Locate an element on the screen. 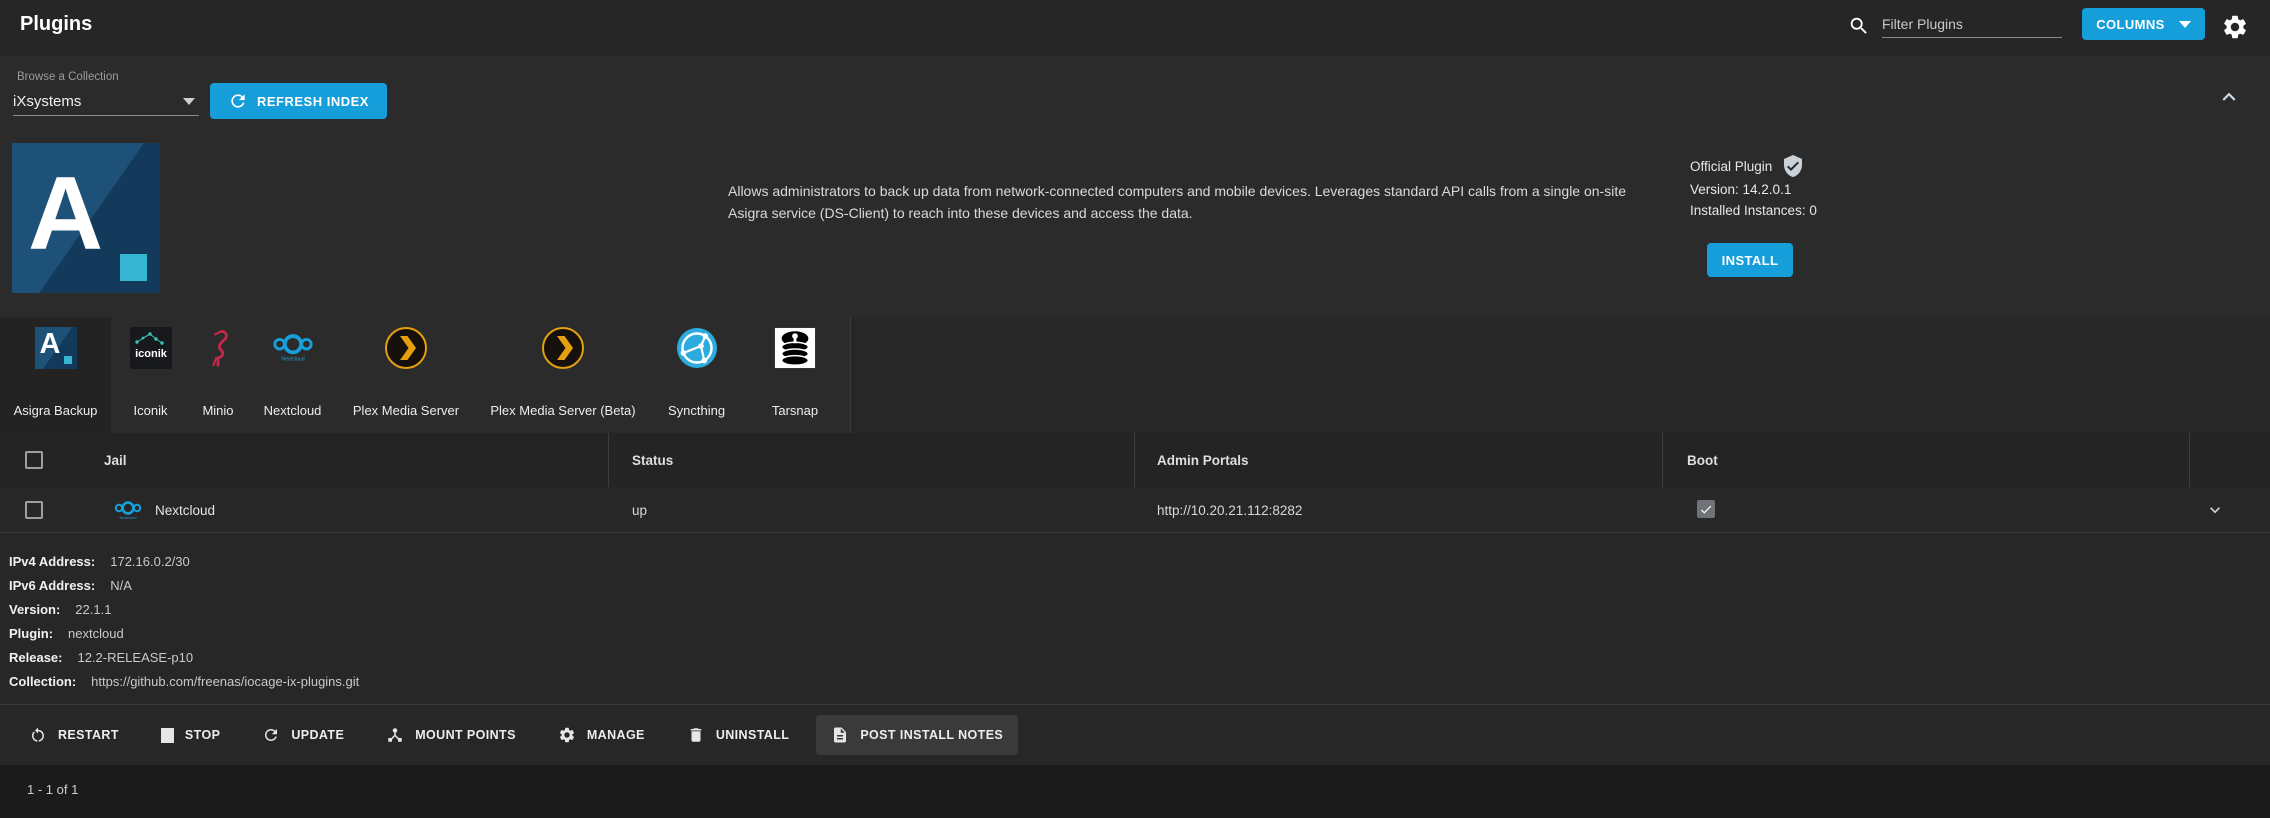 The image size is (2270, 818). column-header-admin-portals: Admin Portals is located at coordinates (1203, 460).